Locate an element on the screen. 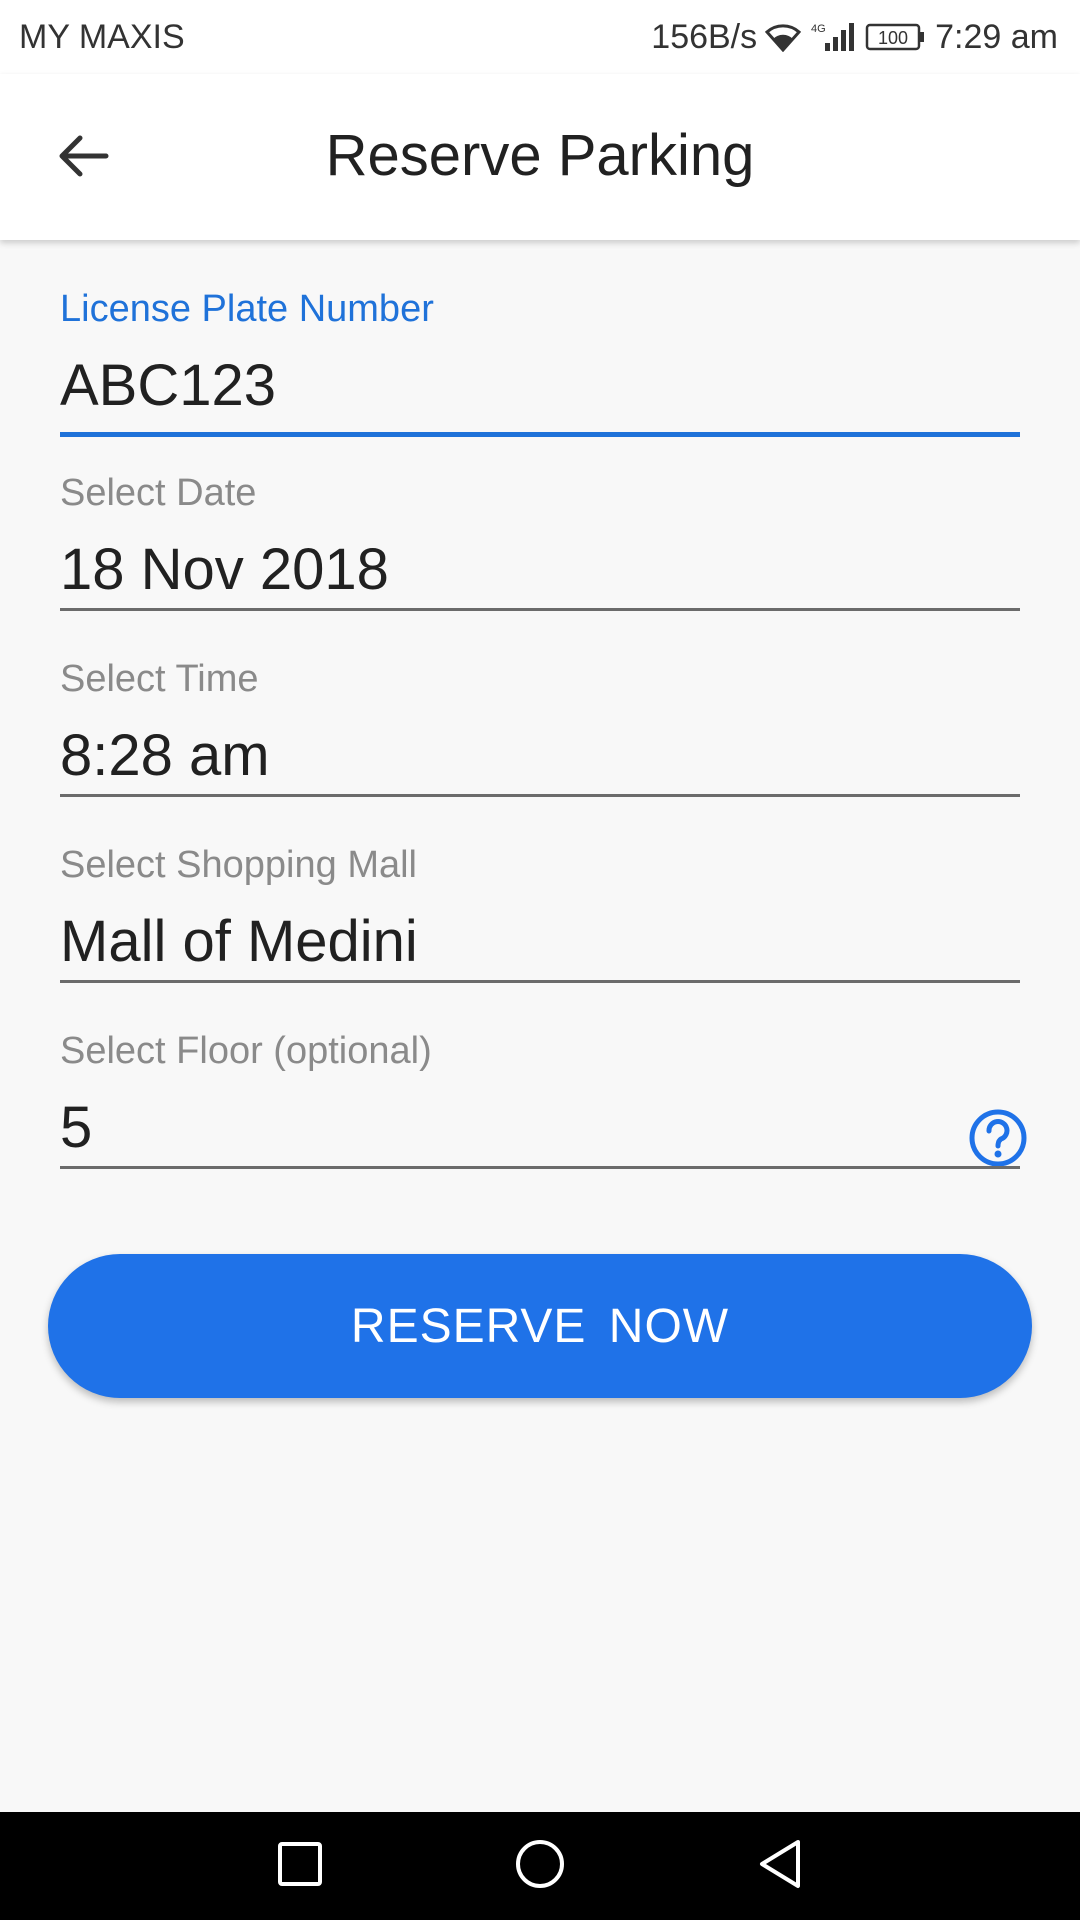  battery-icon: 100 is located at coordinates (896, 37).